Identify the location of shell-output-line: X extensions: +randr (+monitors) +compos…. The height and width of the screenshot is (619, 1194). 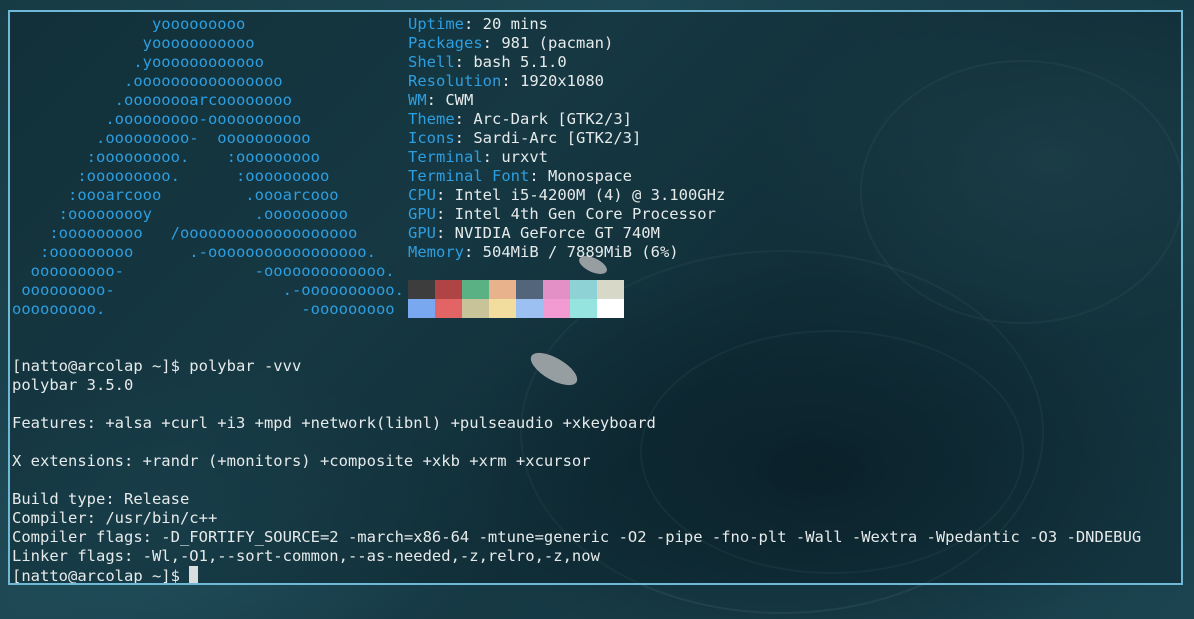
(301, 461).